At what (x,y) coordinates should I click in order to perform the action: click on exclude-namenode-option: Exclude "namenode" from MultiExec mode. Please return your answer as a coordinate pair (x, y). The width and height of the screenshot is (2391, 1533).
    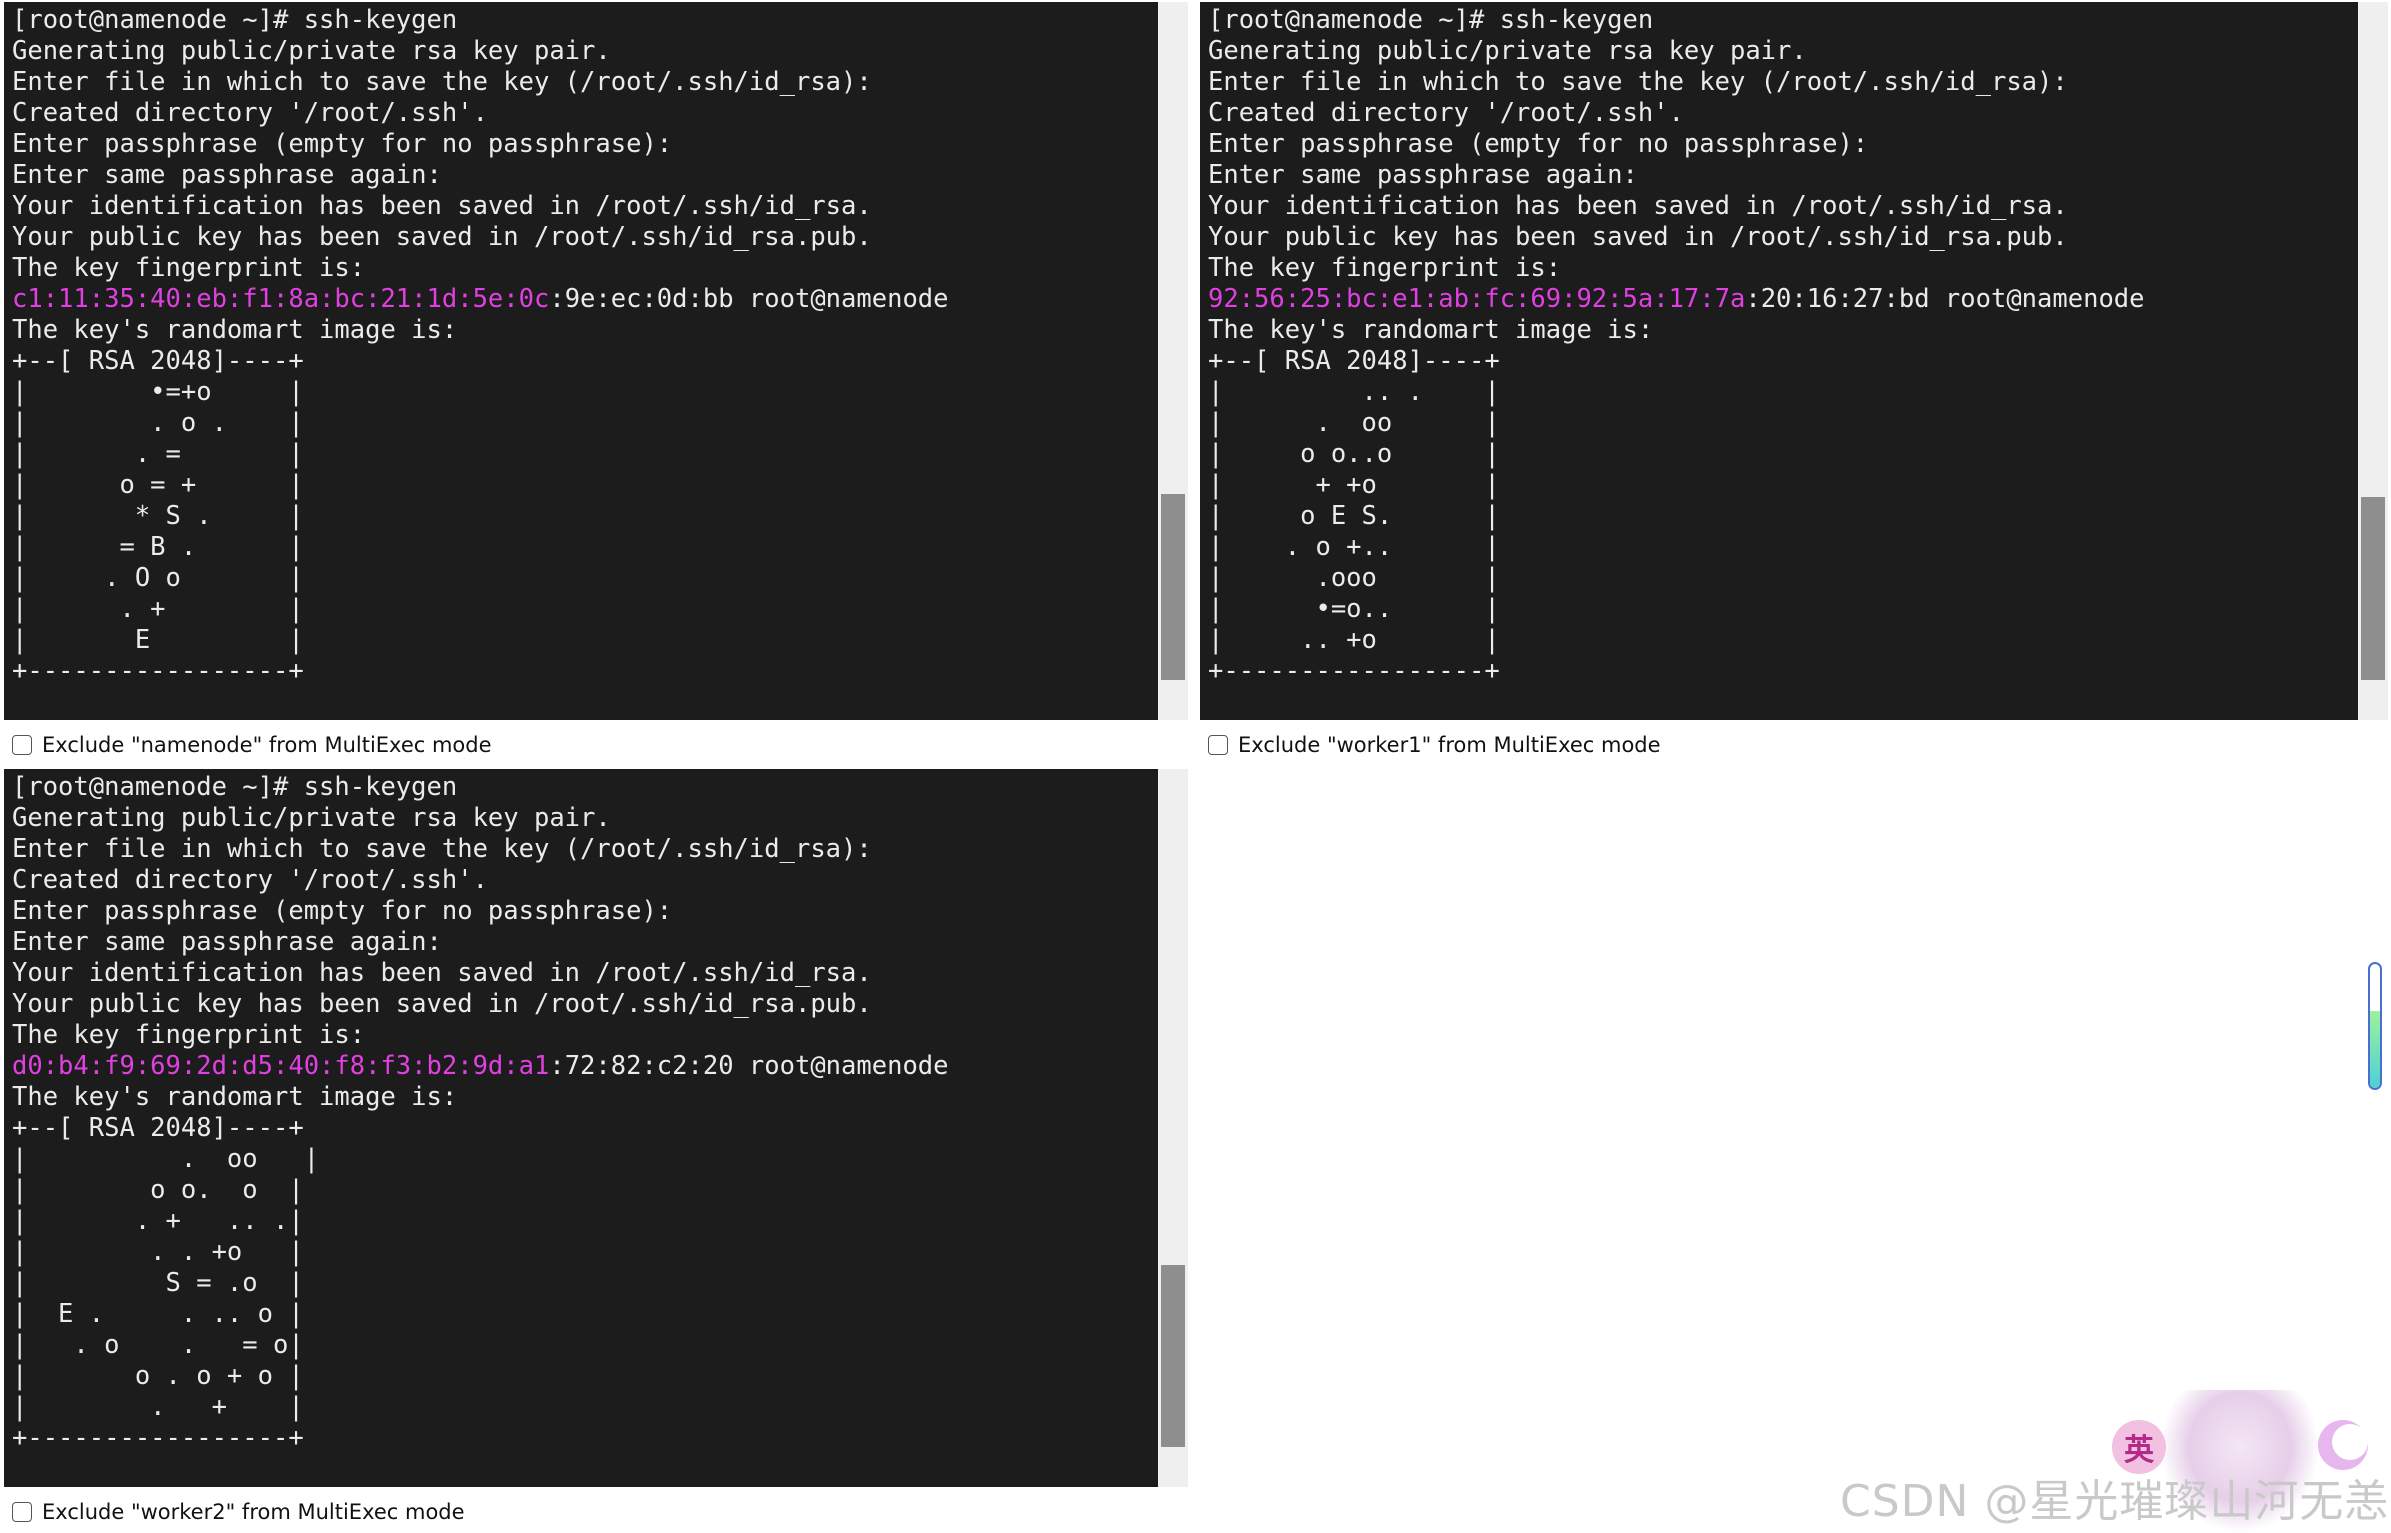
    Looking at the image, I should click on (252, 745).